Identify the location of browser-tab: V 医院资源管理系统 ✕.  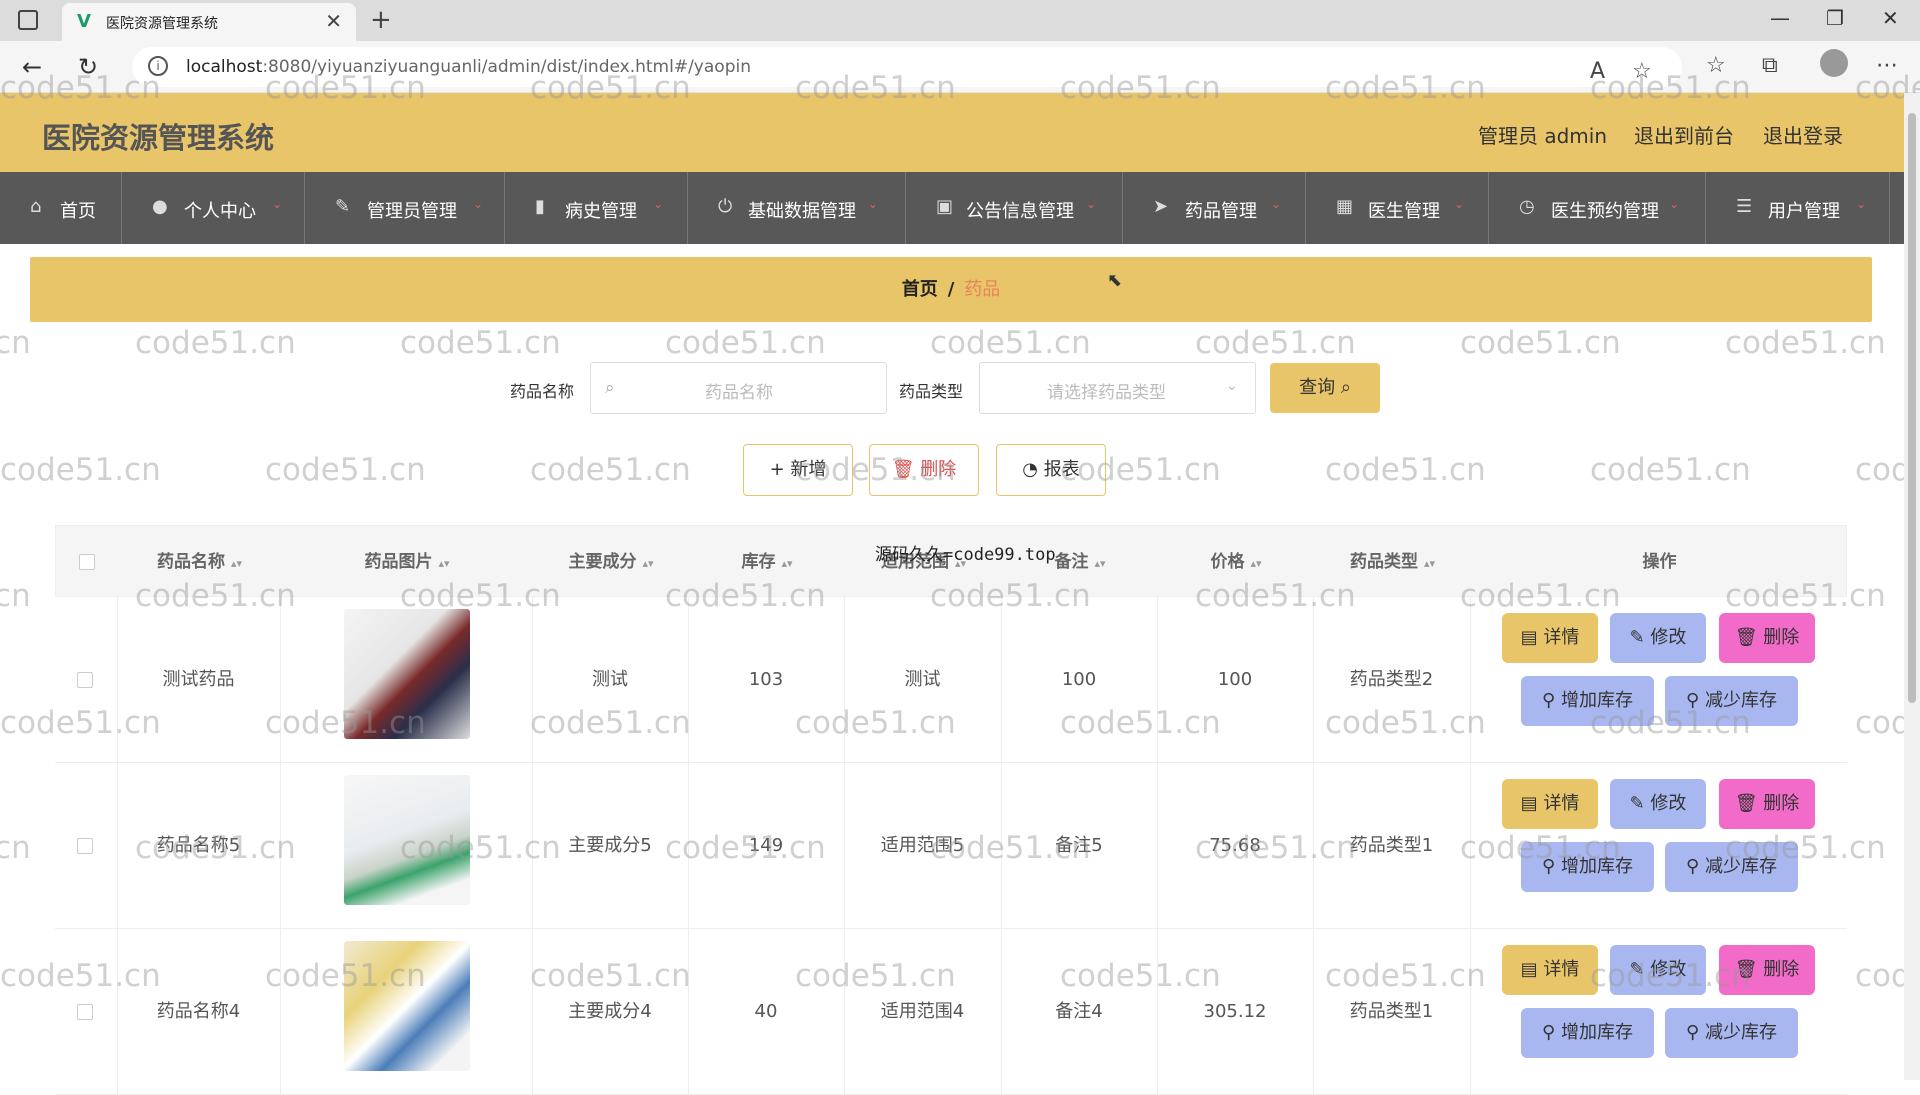
(209, 22).